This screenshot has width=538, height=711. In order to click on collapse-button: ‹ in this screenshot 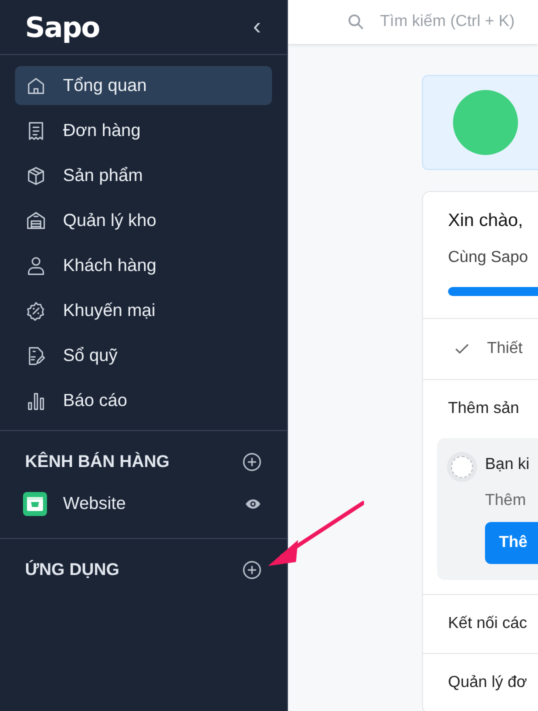, I will do `click(257, 27)`.